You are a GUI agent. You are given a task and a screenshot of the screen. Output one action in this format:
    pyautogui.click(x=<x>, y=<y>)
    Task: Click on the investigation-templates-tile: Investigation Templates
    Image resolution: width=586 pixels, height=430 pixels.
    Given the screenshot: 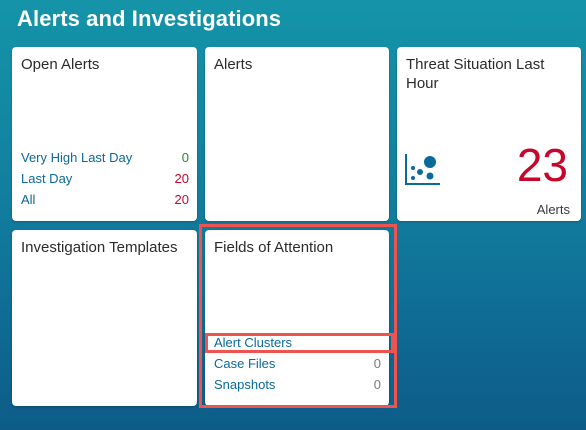 What is the action you would take?
    pyautogui.click(x=104, y=318)
    